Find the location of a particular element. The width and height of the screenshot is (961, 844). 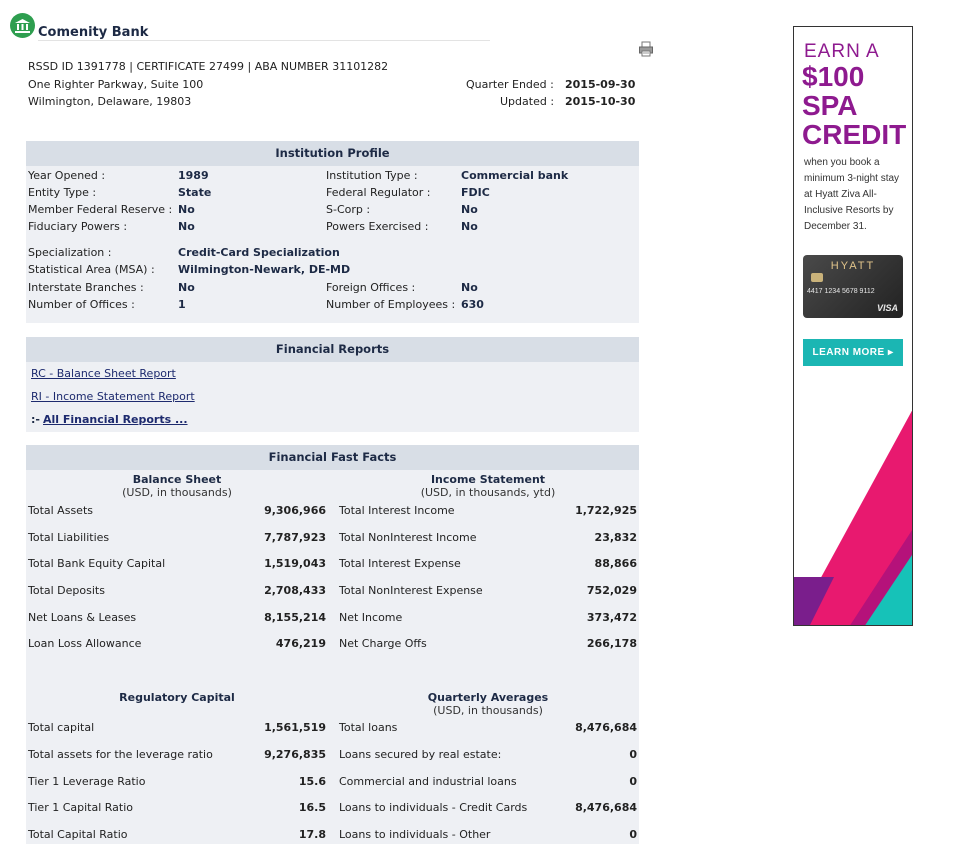

income-statement-report-link: RI - Income Statement Report is located at coordinates (113, 396).